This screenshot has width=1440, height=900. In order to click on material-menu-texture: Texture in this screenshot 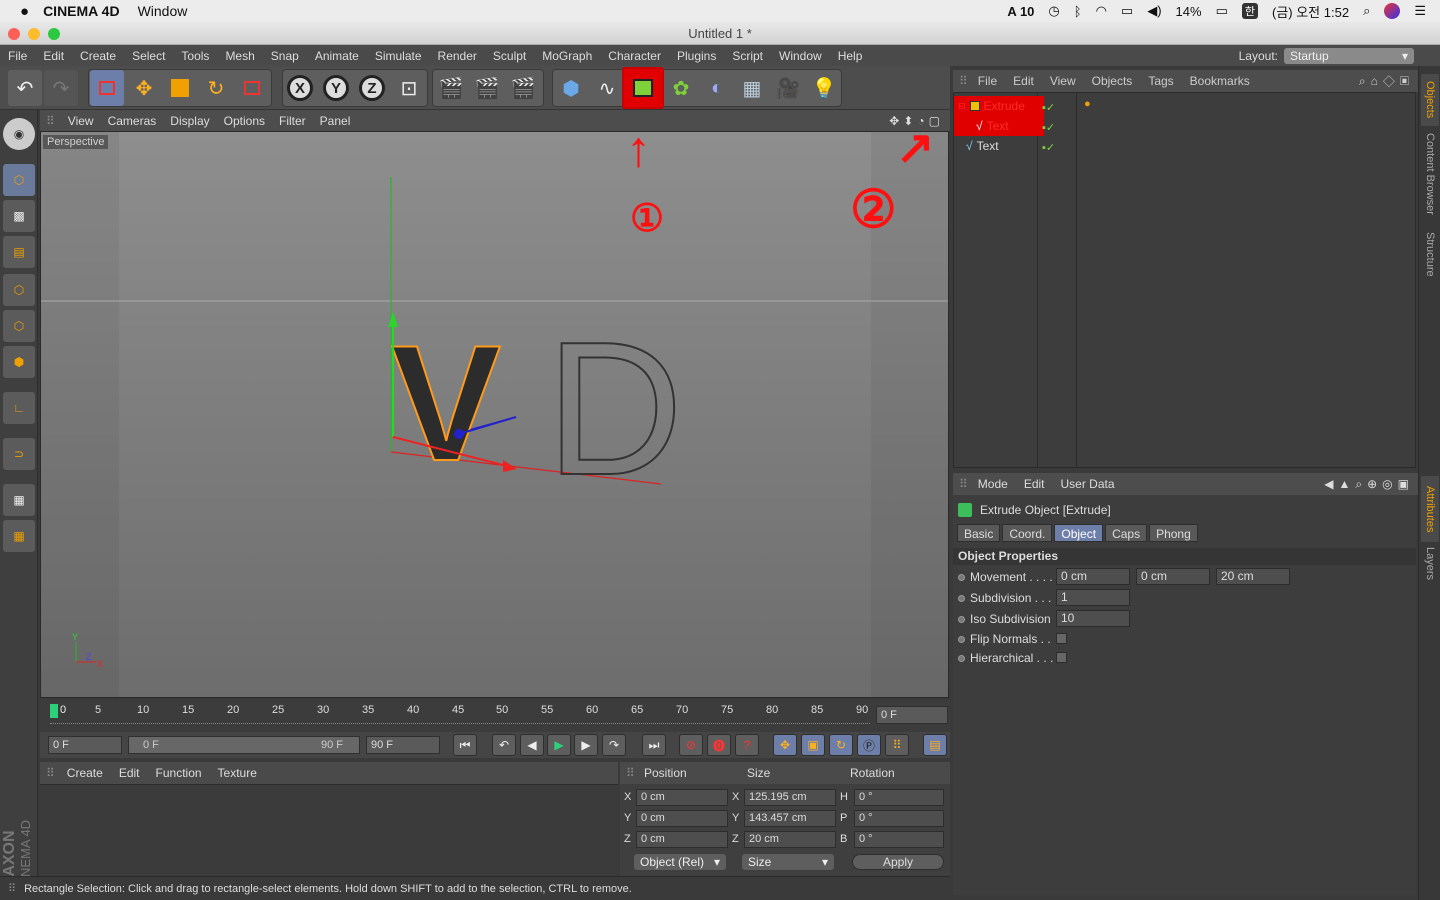, I will do `click(237, 773)`.